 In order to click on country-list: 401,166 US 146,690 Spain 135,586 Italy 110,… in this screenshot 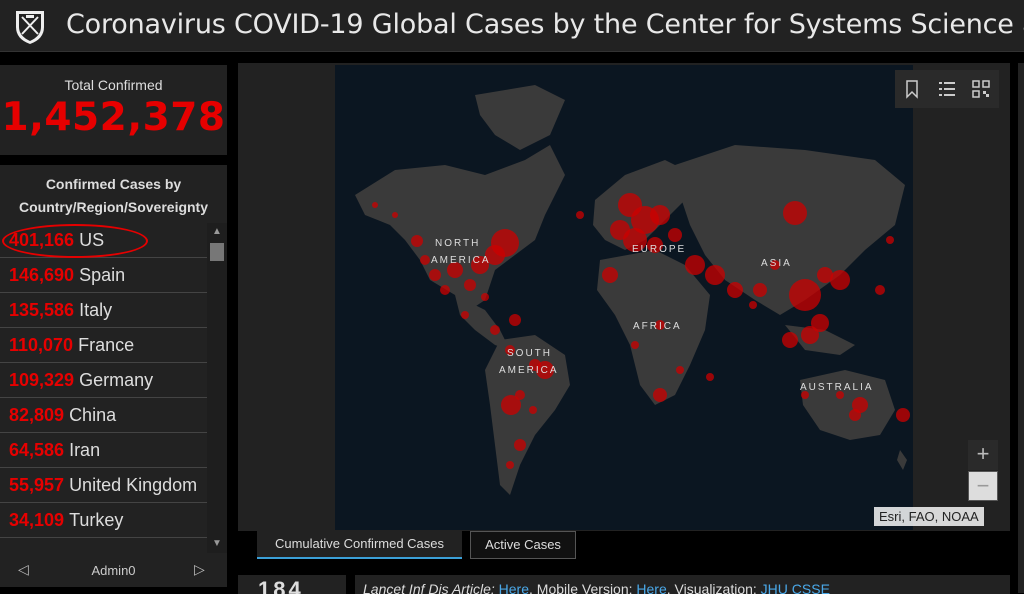, I will do `click(103, 387)`.